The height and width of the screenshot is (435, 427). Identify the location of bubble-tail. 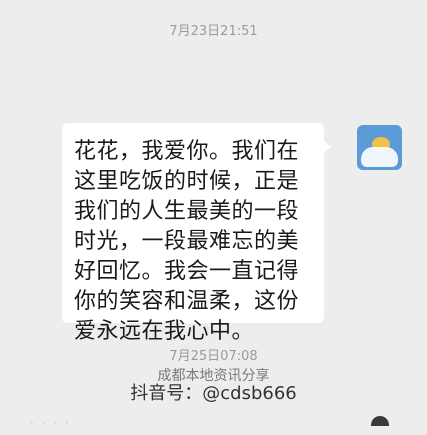
(327, 147).